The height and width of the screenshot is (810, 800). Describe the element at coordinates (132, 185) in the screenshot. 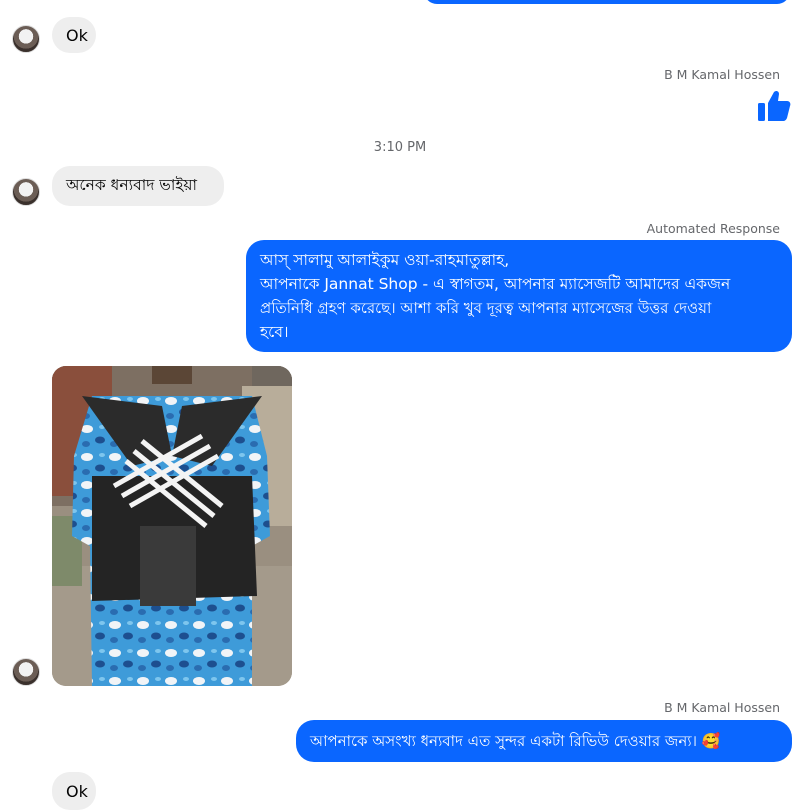

I see `message-text: অনেক ধন্যবাদ ভাইয়া` at that location.